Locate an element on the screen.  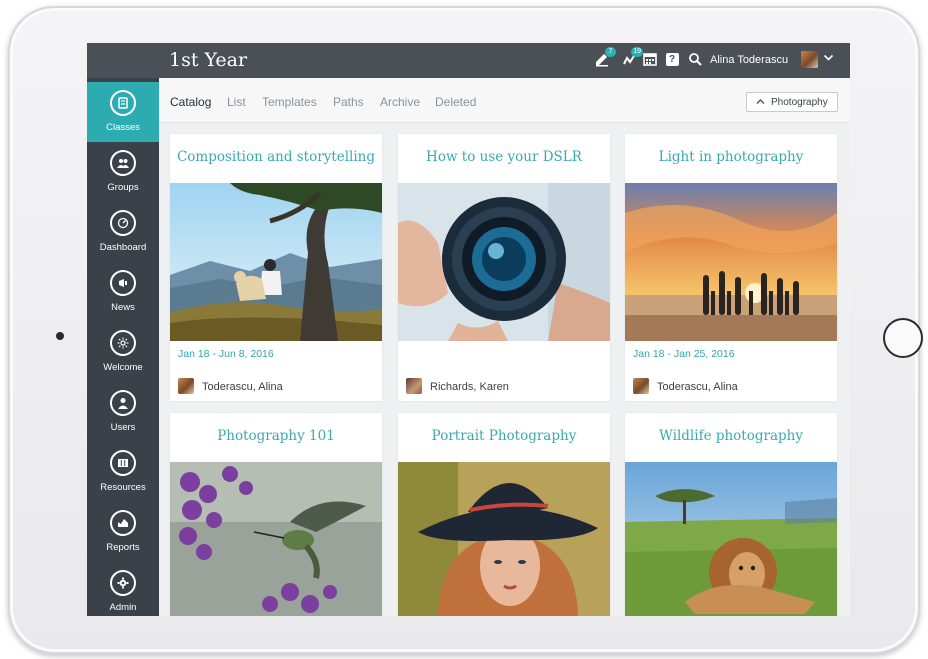
sidebar-item-label: Welcome is located at coordinates (123, 367).